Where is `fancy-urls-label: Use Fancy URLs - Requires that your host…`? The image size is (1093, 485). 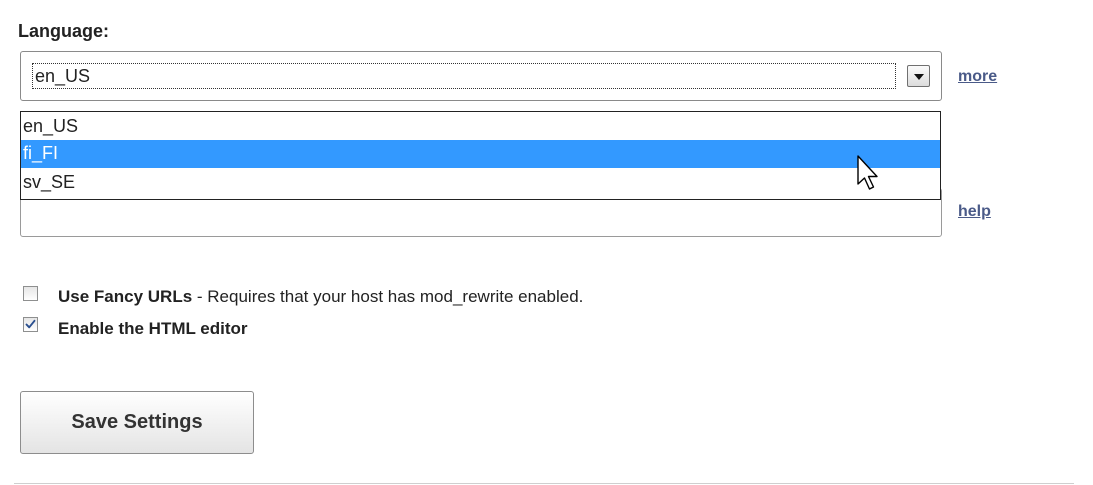
fancy-urls-label: Use Fancy URLs - Requires that your host… is located at coordinates (320, 297).